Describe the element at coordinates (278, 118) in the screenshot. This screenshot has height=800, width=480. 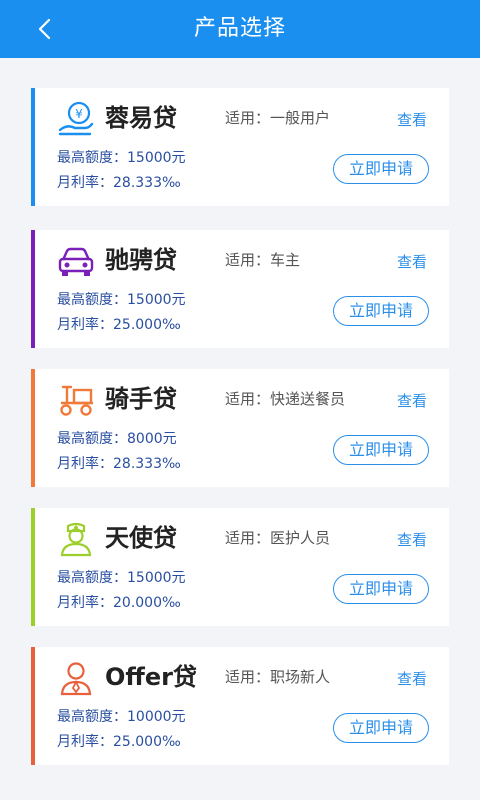
I see `product-suit: 适用：一般用户` at that location.